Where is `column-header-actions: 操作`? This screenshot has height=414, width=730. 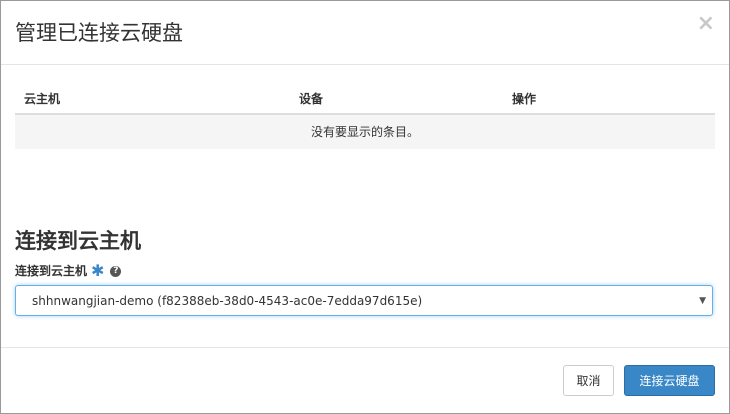 column-header-actions: 操作 is located at coordinates (524, 99).